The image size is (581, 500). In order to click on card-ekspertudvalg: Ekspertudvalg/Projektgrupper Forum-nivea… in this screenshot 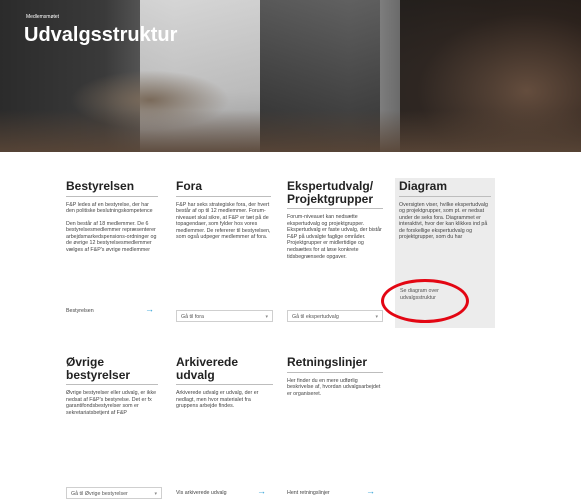, I will do `click(335, 223)`.